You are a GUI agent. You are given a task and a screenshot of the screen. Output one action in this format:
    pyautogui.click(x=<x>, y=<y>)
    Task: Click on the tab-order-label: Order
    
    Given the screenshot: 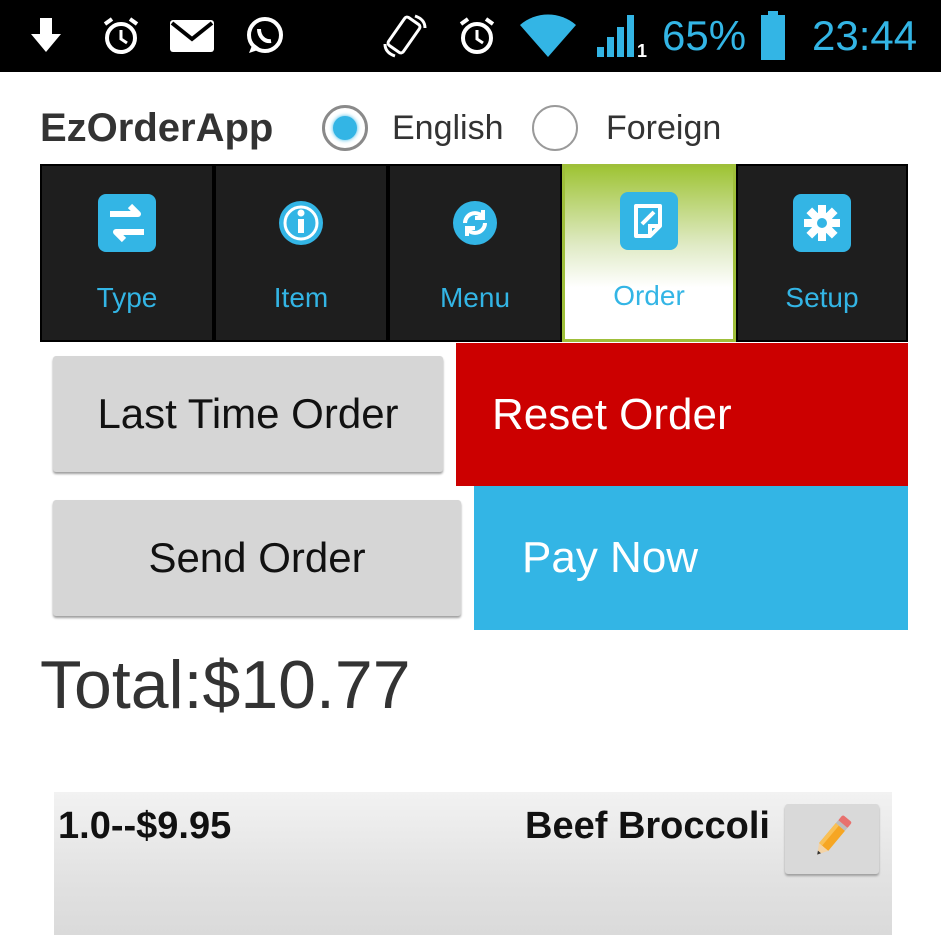 What is the action you would take?
    pyautogui.click(x=649, y=295)
    